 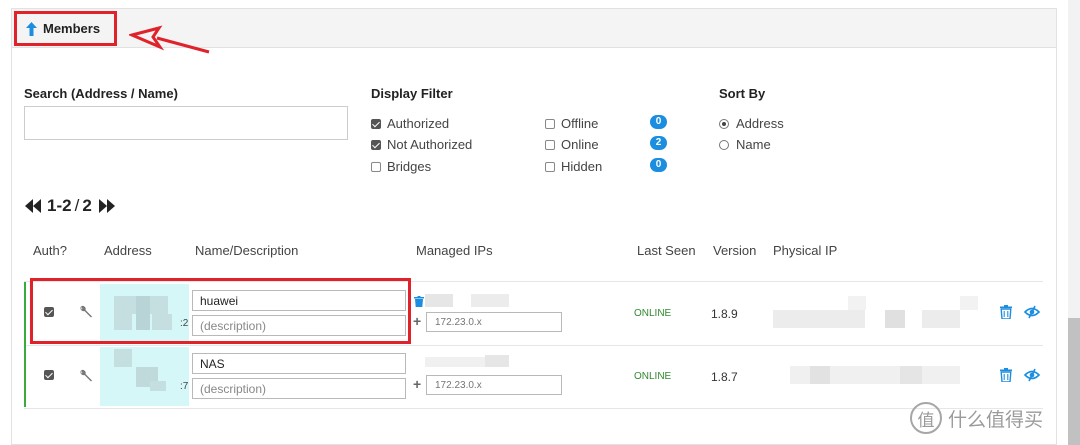 I want to click on page-range: 1-2, so click(x=59, y=205).